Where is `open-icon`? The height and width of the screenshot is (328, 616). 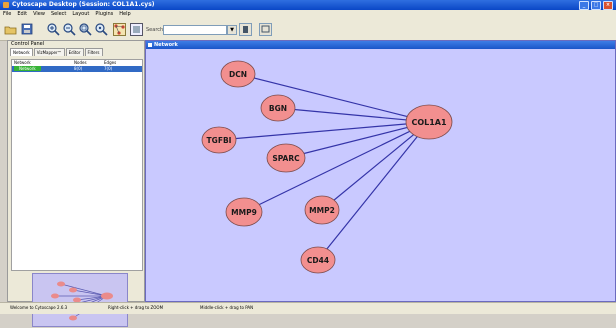 open-icon is located at coordinates (10, 29).